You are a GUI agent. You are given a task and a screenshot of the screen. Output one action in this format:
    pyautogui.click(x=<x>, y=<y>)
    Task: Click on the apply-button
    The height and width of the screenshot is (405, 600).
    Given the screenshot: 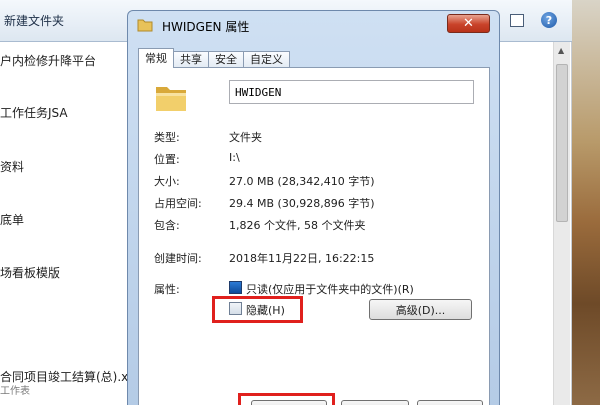 What is the action you would take?
    pyautogui.click(x=450, y=402)
    